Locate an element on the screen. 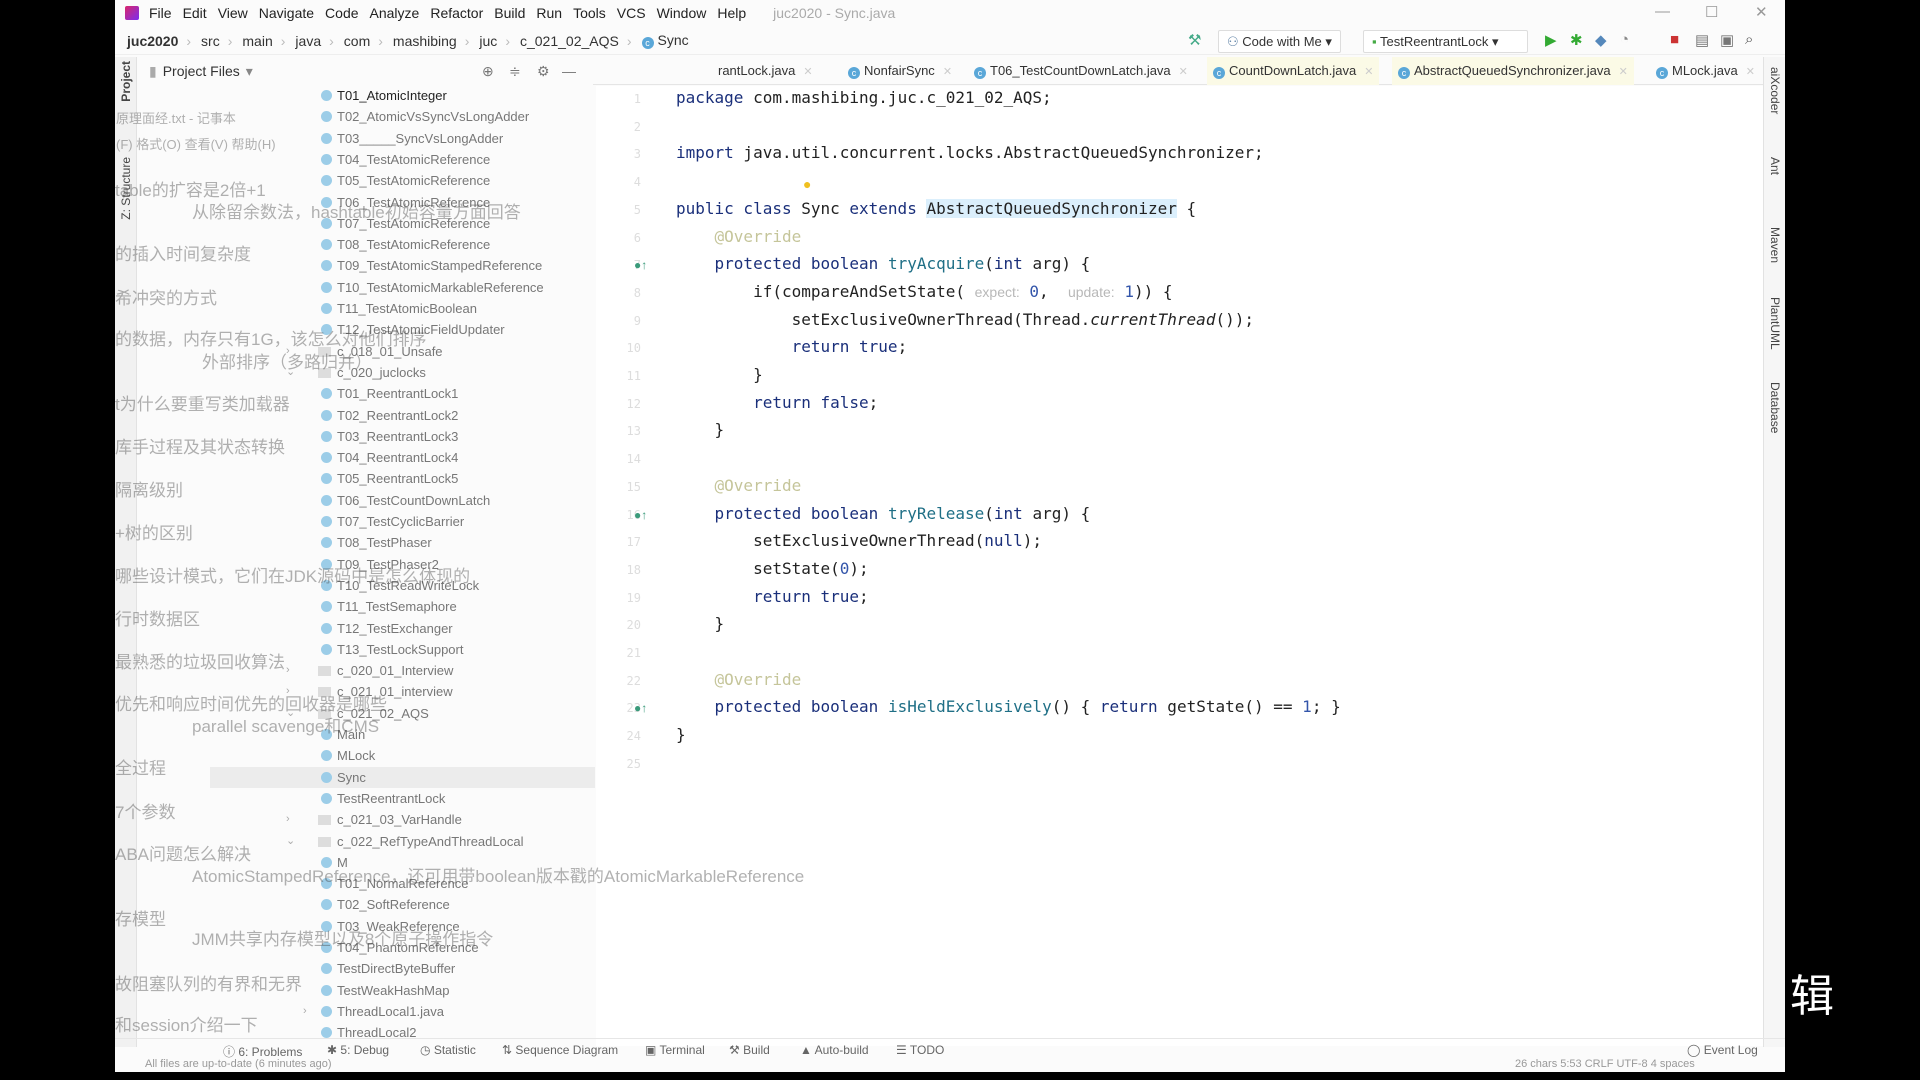  code-line: setState(0); is located at coordinates (772, 568).